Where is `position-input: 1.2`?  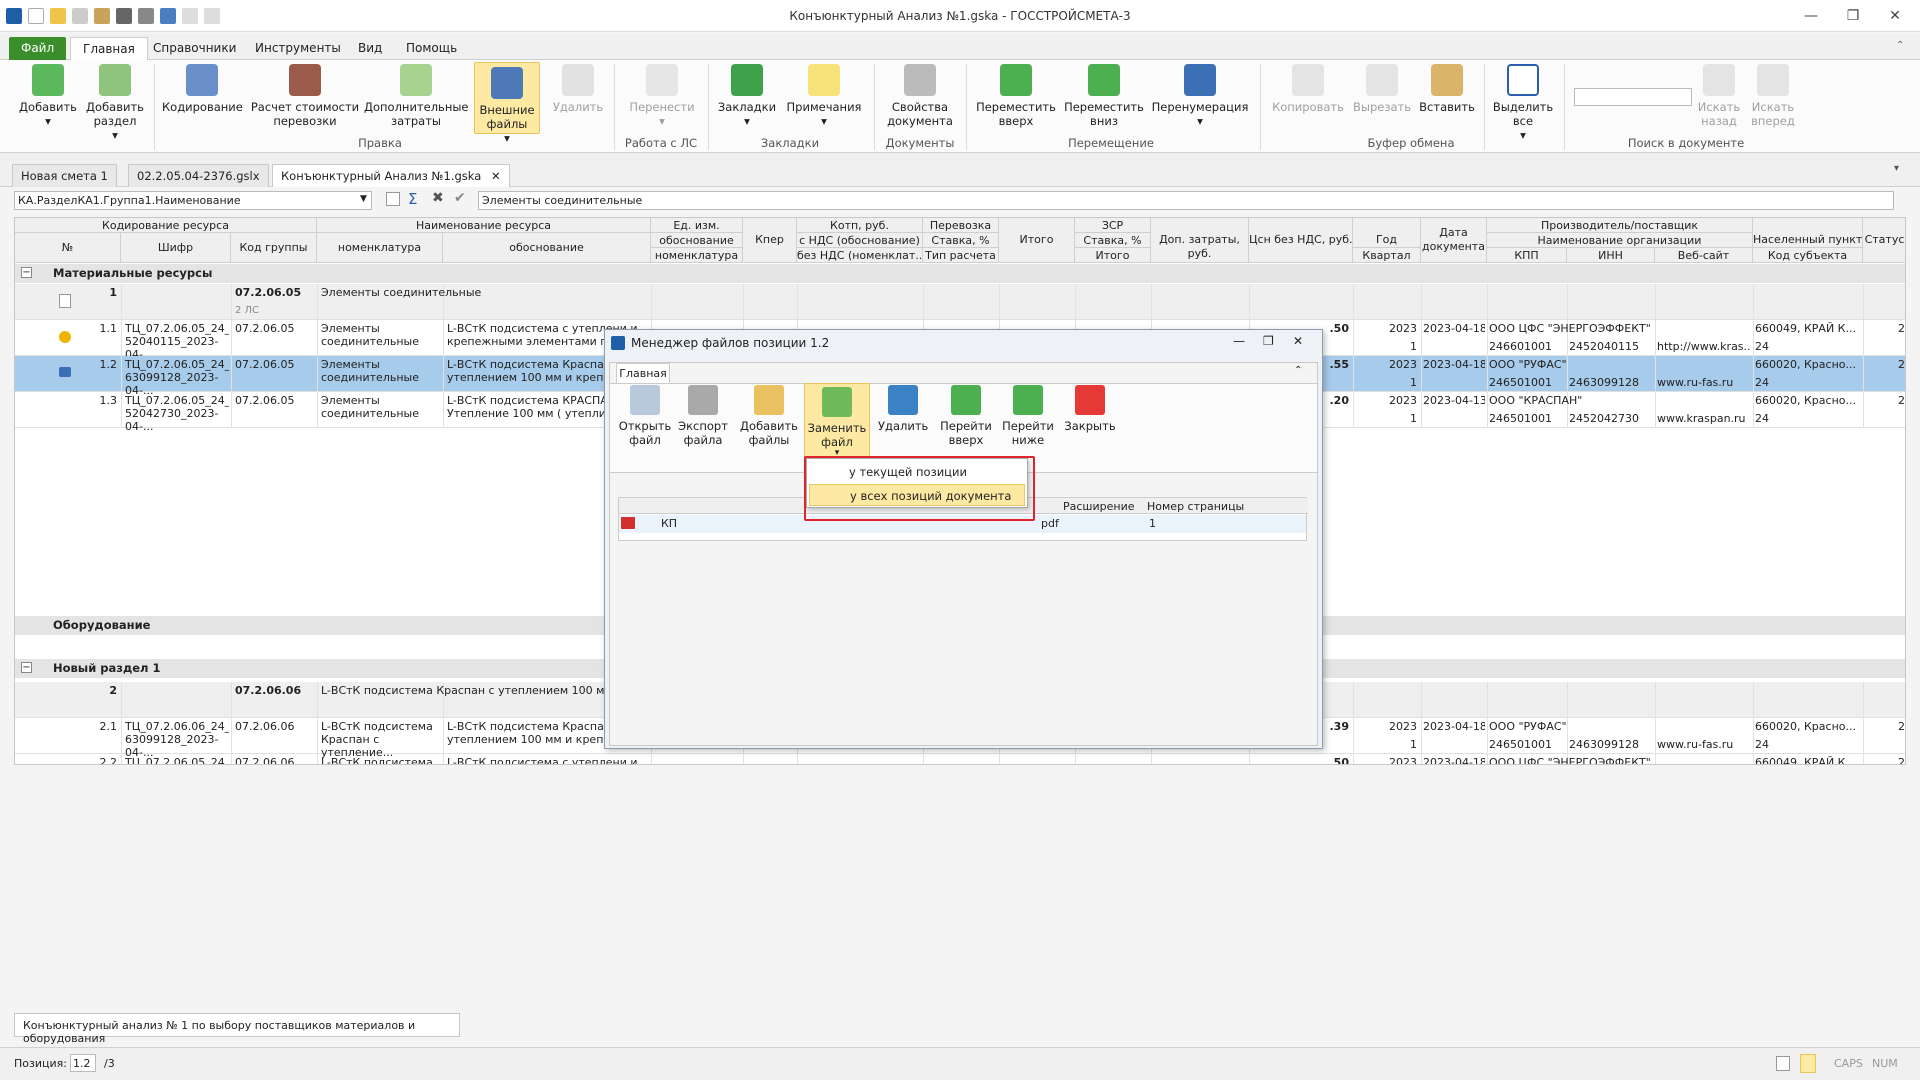 position-input: 1.2 is located at coordinates (83, 1063).